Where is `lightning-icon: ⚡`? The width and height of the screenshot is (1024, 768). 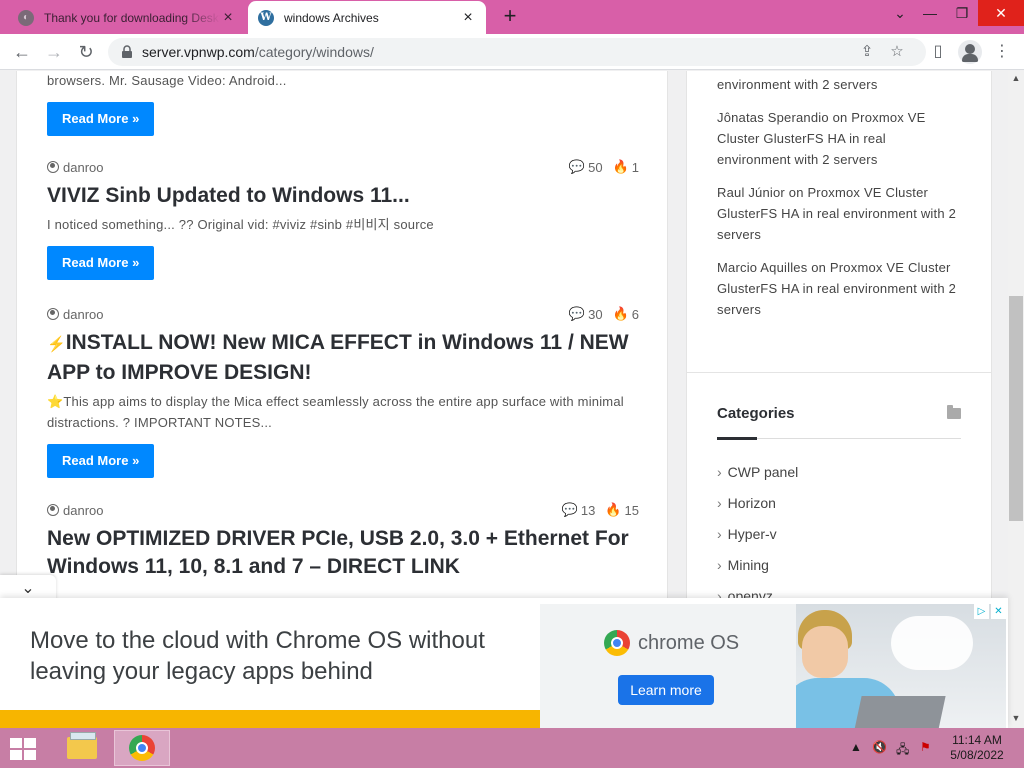
lightning-icon: ⚡ is located at coordinates (56, 344).